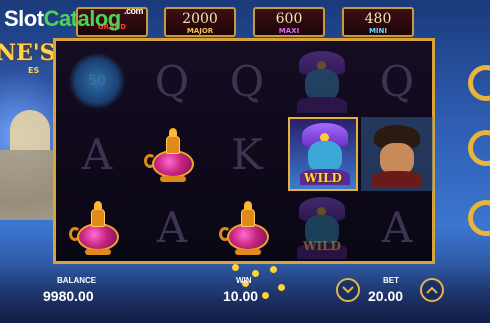 Image resolution: width=490 pixels, height=323 pixels. I want to click on win-value: 10.00, so click(241, 296).